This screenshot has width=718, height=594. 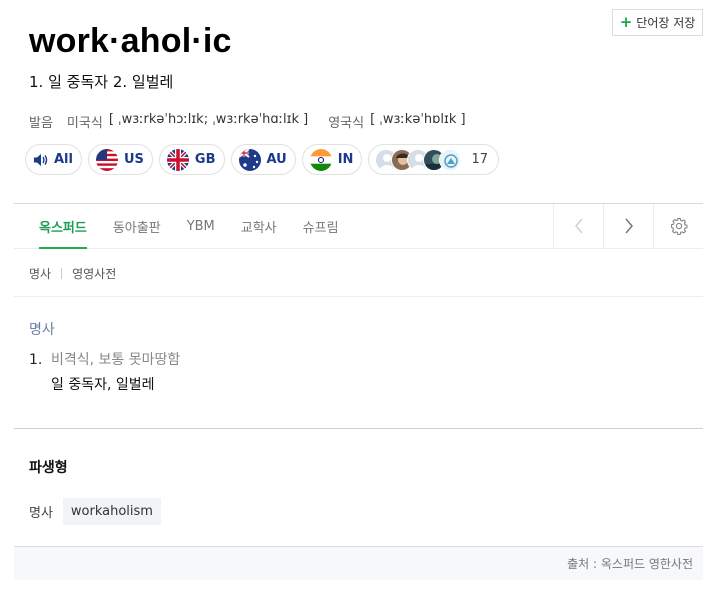 I want to click on play-gb-button: GB, so click(x=191, y=159).